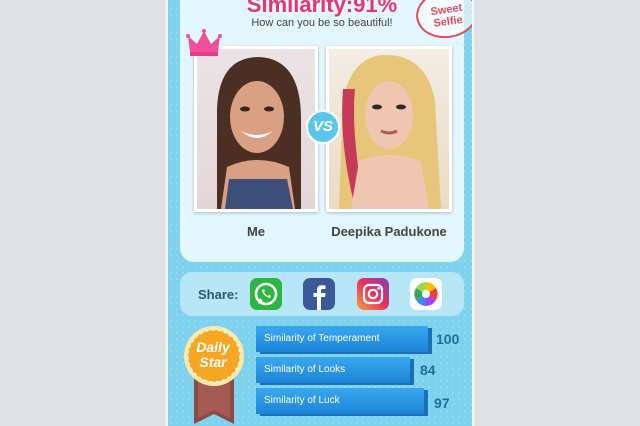  I want to click on stat-bar-temperament: Similarity of Temperament, so click(342, 339).